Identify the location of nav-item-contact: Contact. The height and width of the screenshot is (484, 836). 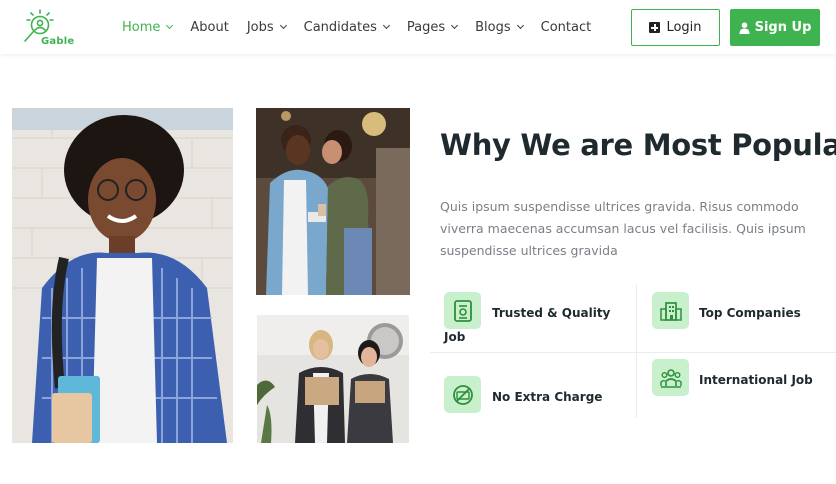
(566, 27).